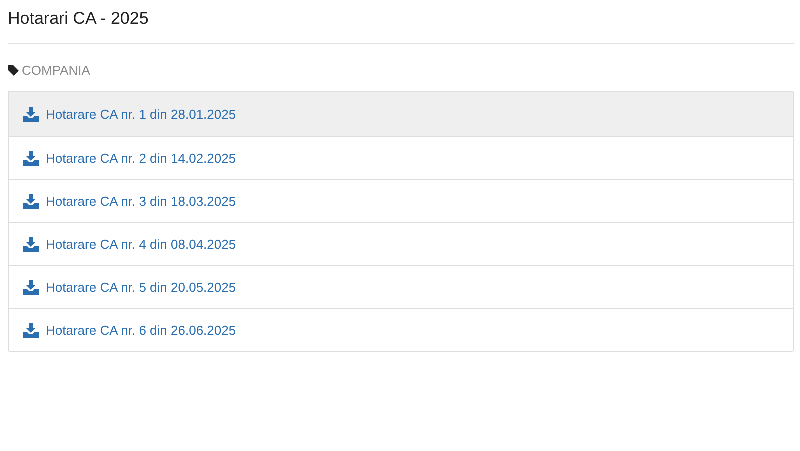  Describe the element at coordinates (79, 19) in the screenshot. I see `page-title: Hotarari CA - 2025` at that location.